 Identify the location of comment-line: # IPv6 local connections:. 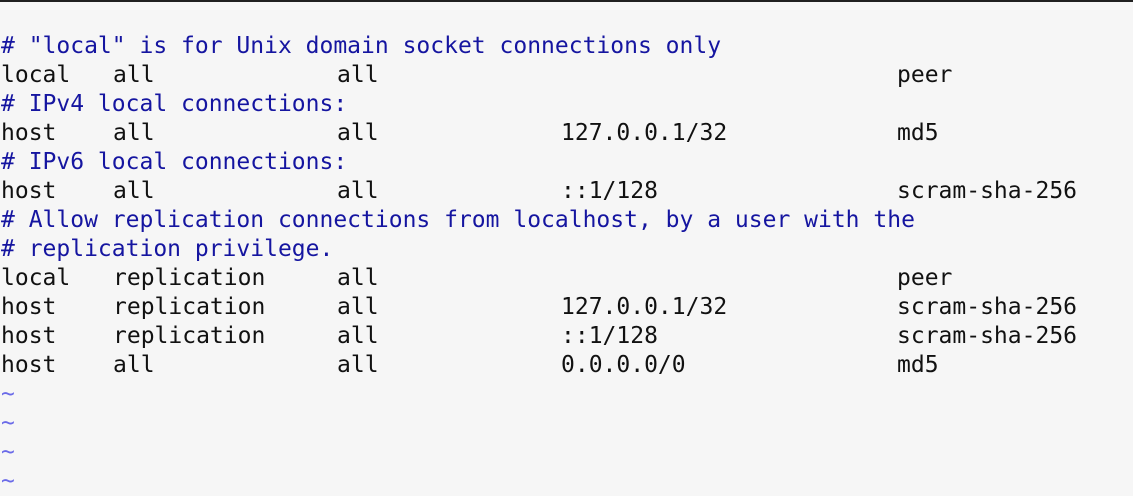
(174, 162).